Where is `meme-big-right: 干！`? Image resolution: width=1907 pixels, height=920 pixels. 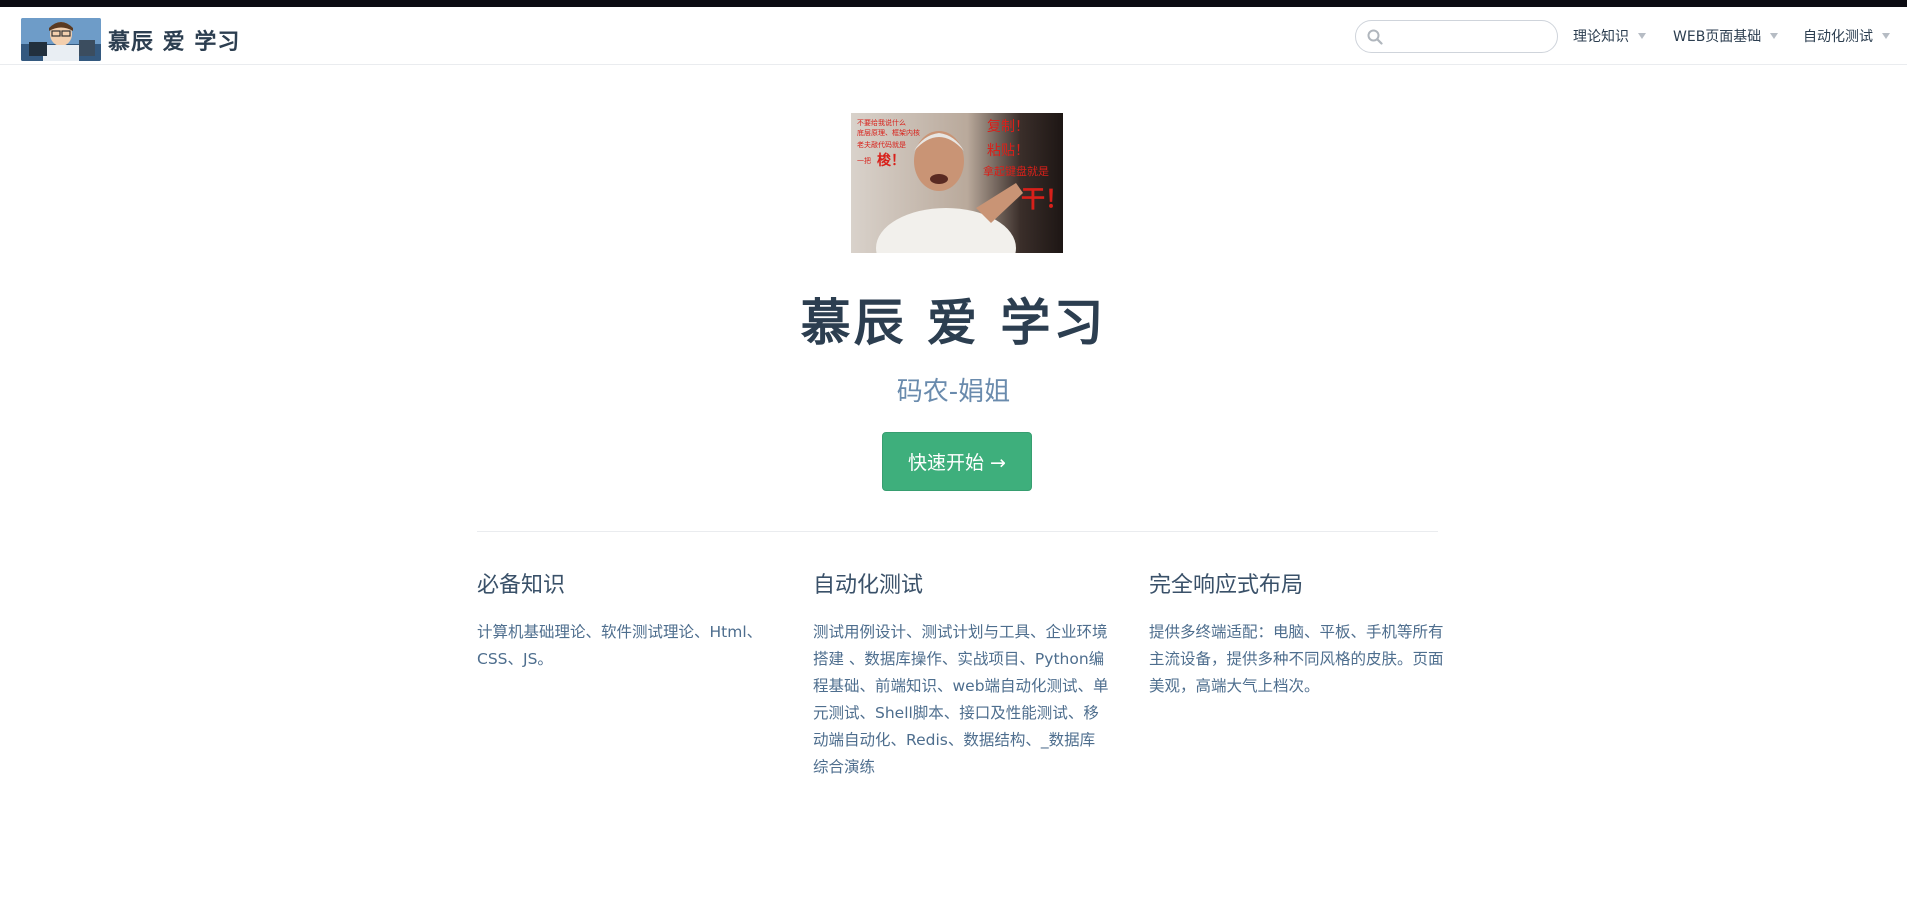 meme-big-right: 干！ is located at coordinates (1042, 199).